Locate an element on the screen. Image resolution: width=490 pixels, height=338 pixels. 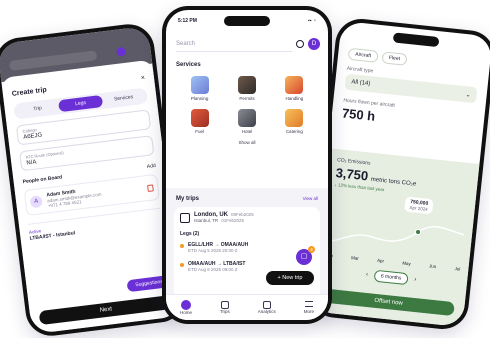
nav-home-label: Home is located at coordinates (185, 312).